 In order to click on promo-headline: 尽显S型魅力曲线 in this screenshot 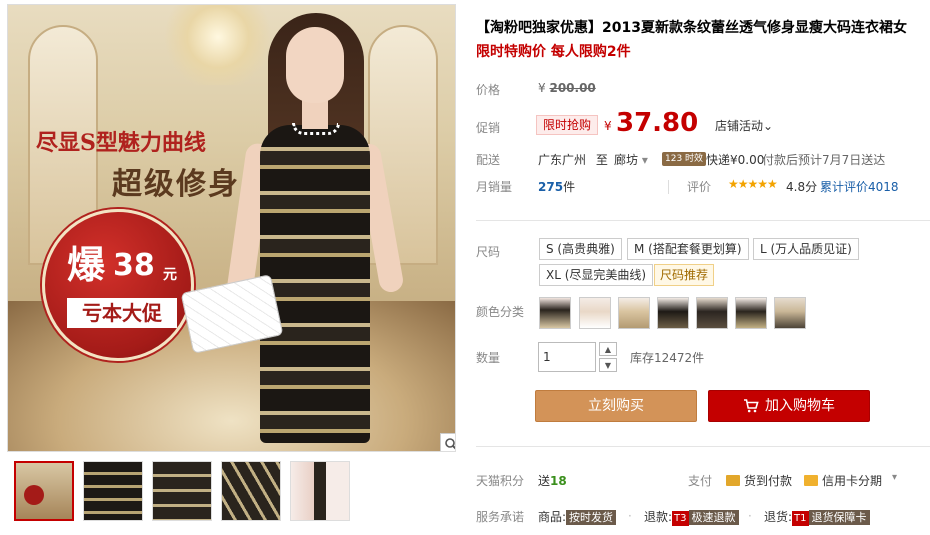, I will do `click(121, 143)`.